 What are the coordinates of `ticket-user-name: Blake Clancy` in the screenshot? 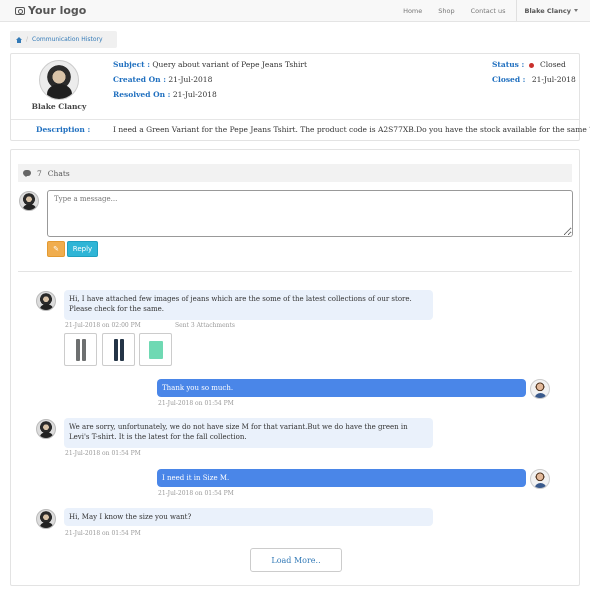 It's located at (59, 106).